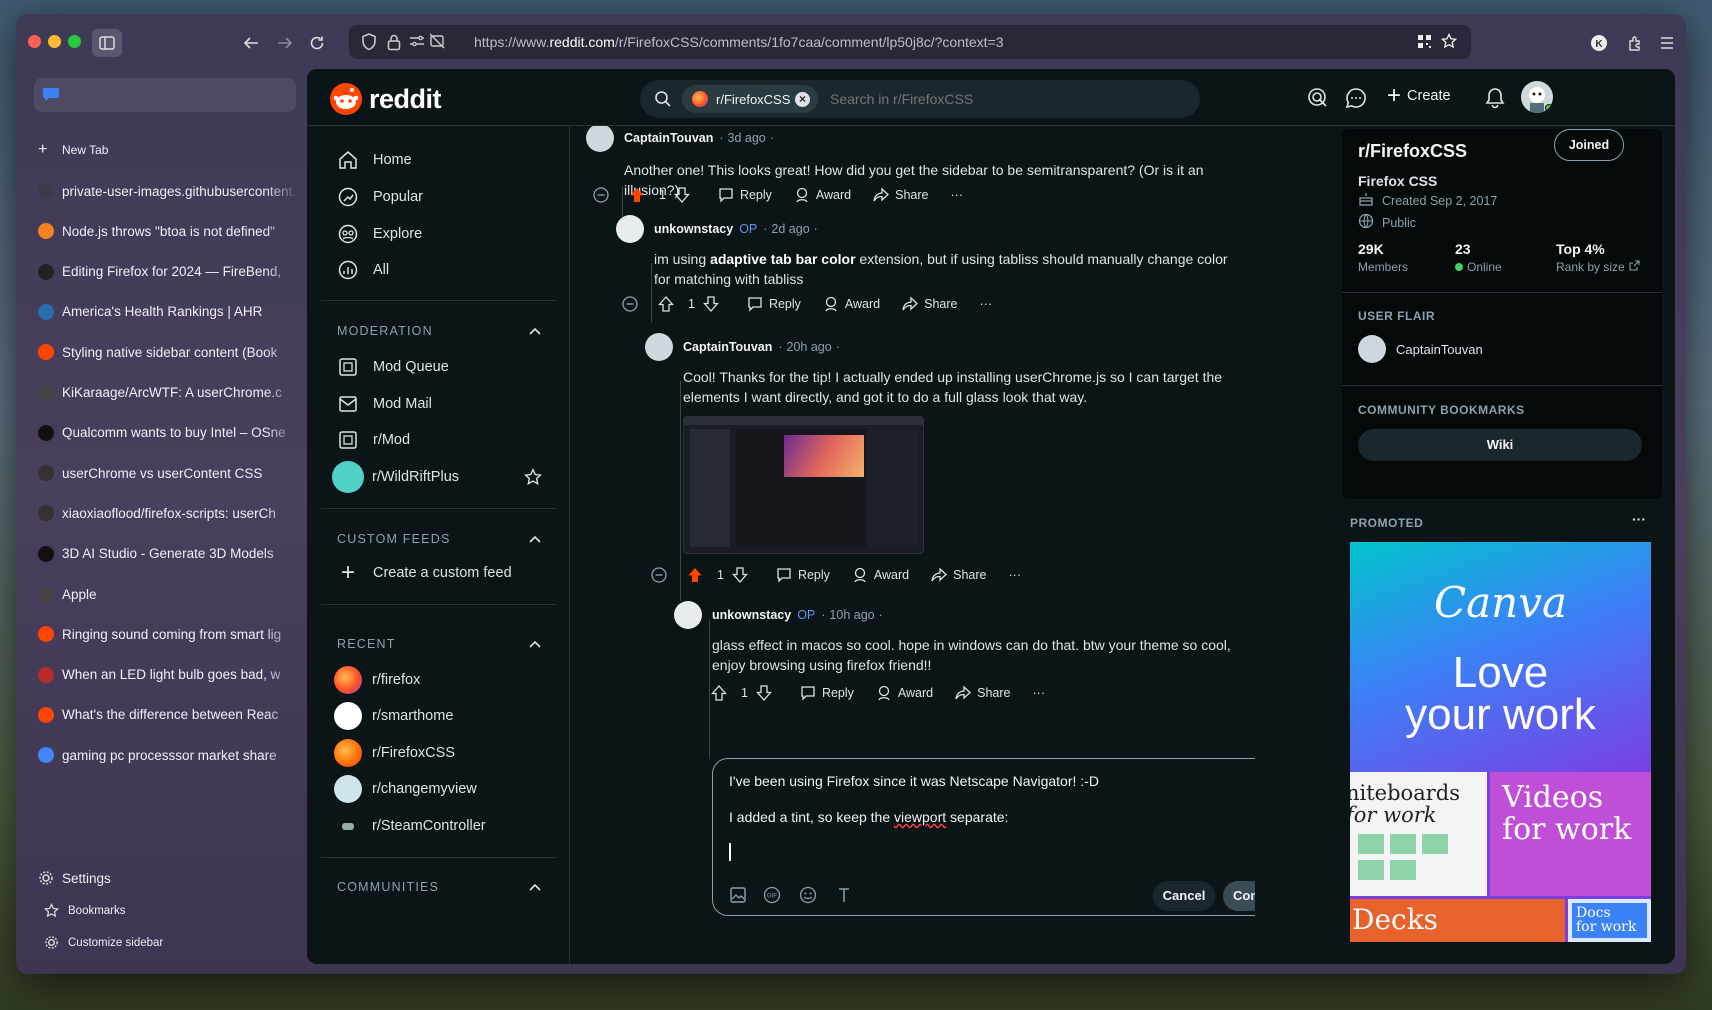  I want to click on joined-button: Joined, so click(1589, 145).